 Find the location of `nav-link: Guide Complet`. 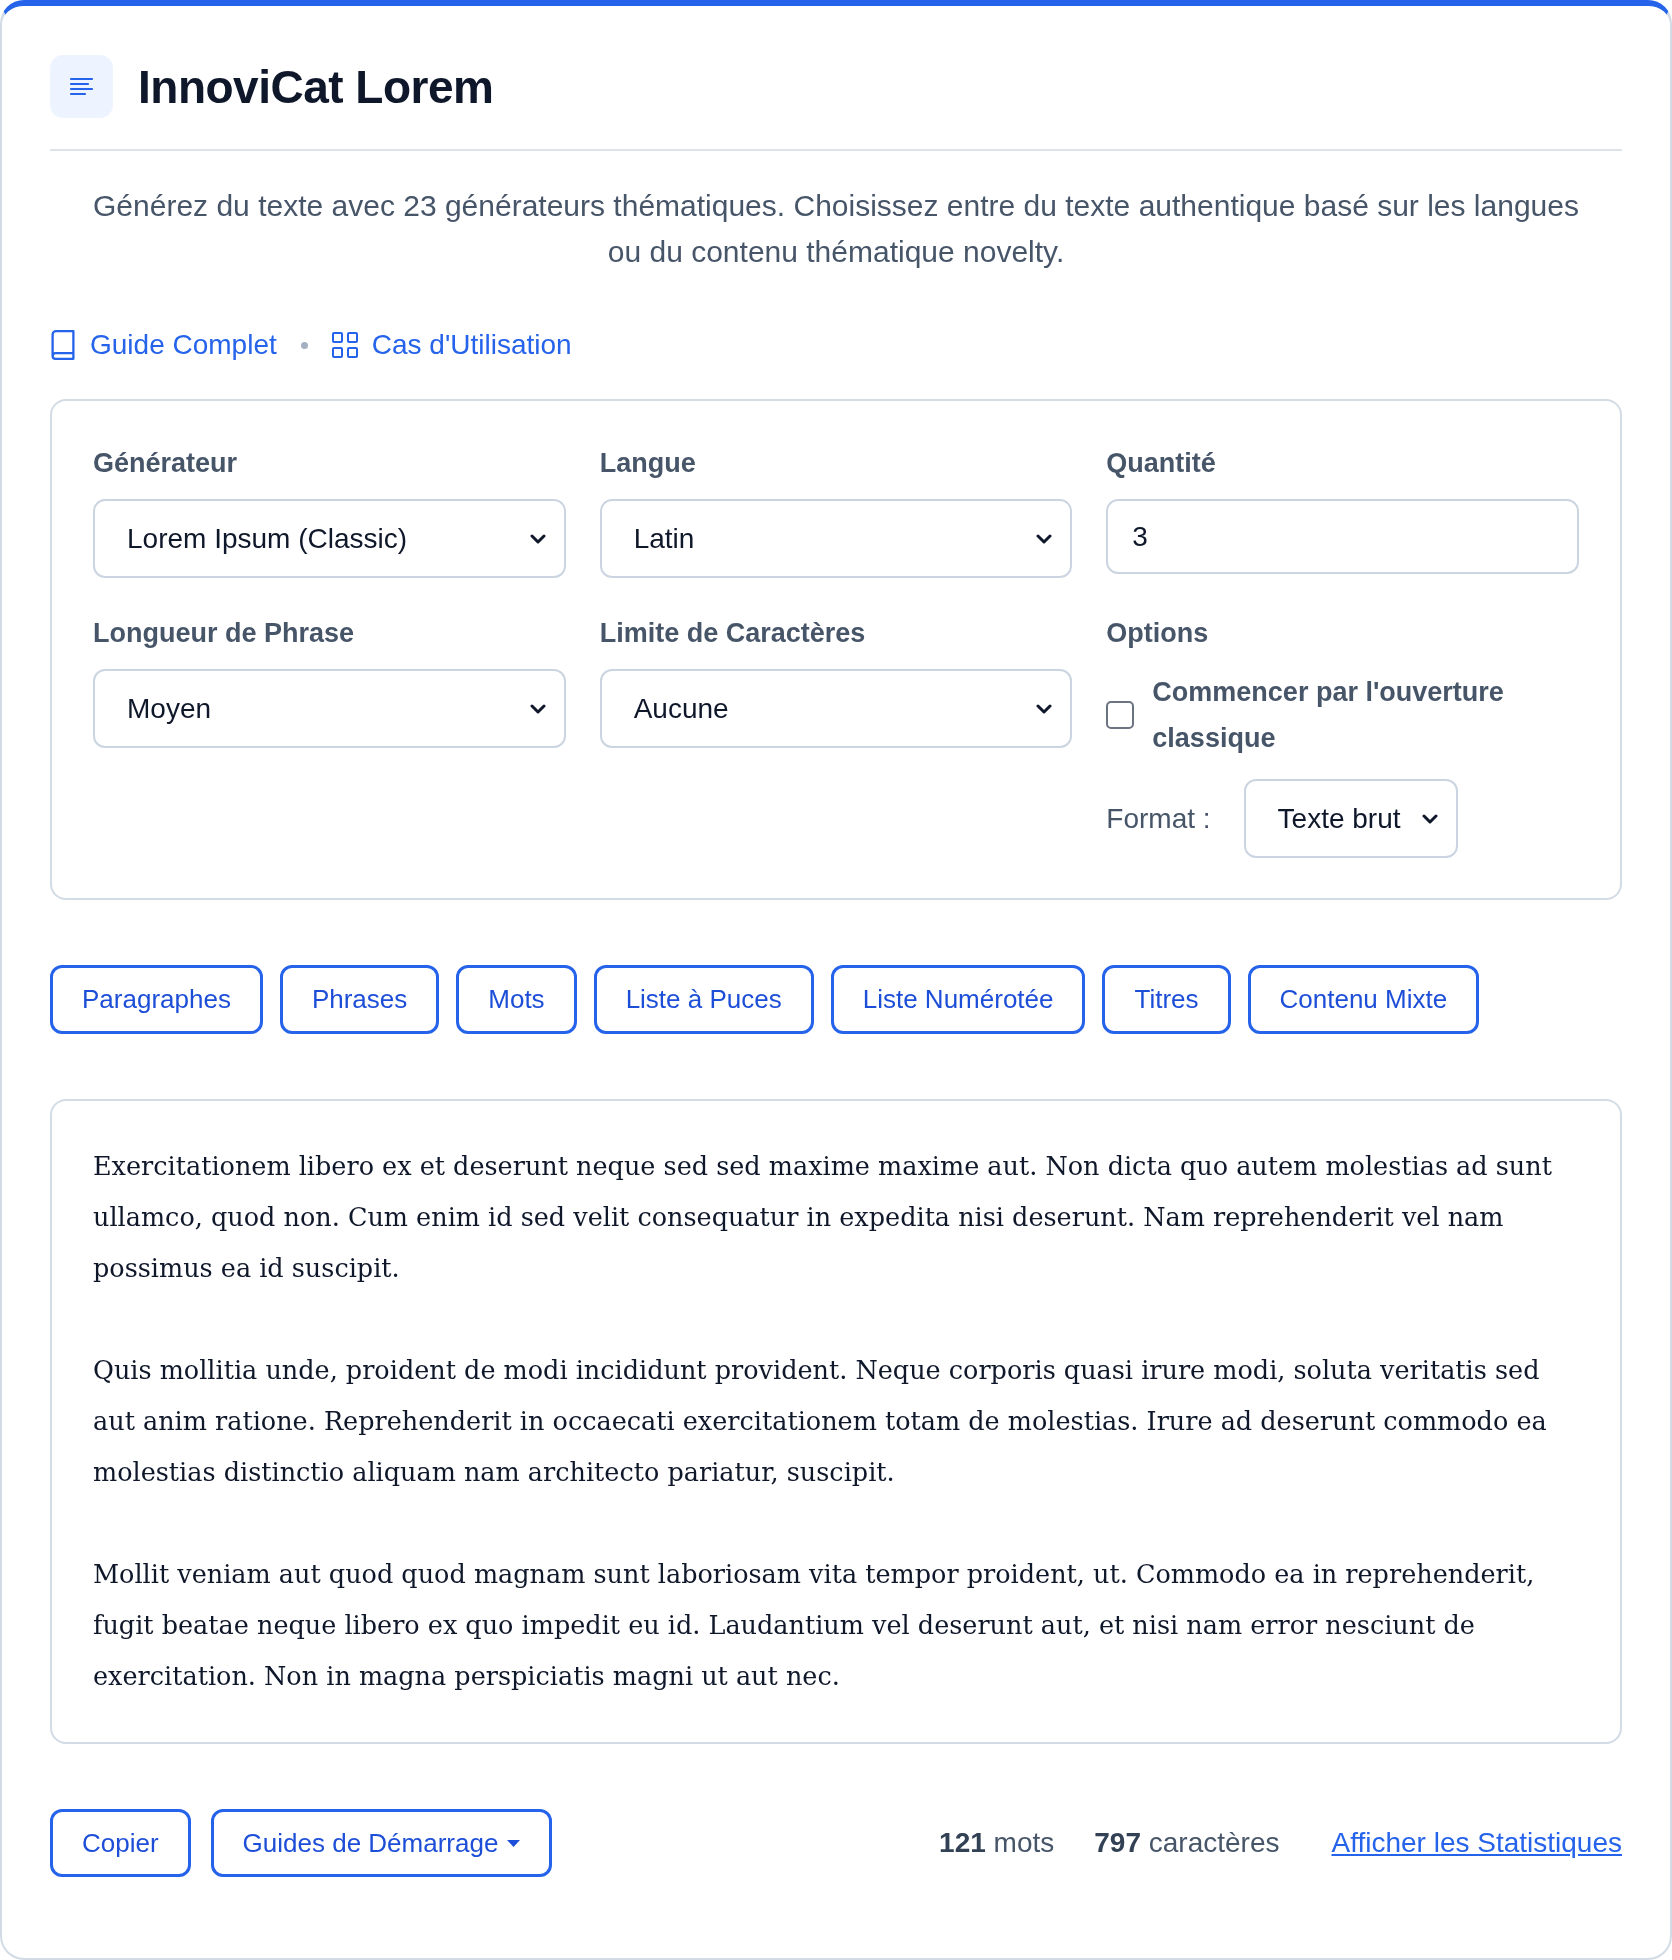

nav-link: Guide Complet is located at coordinates (163, 345).